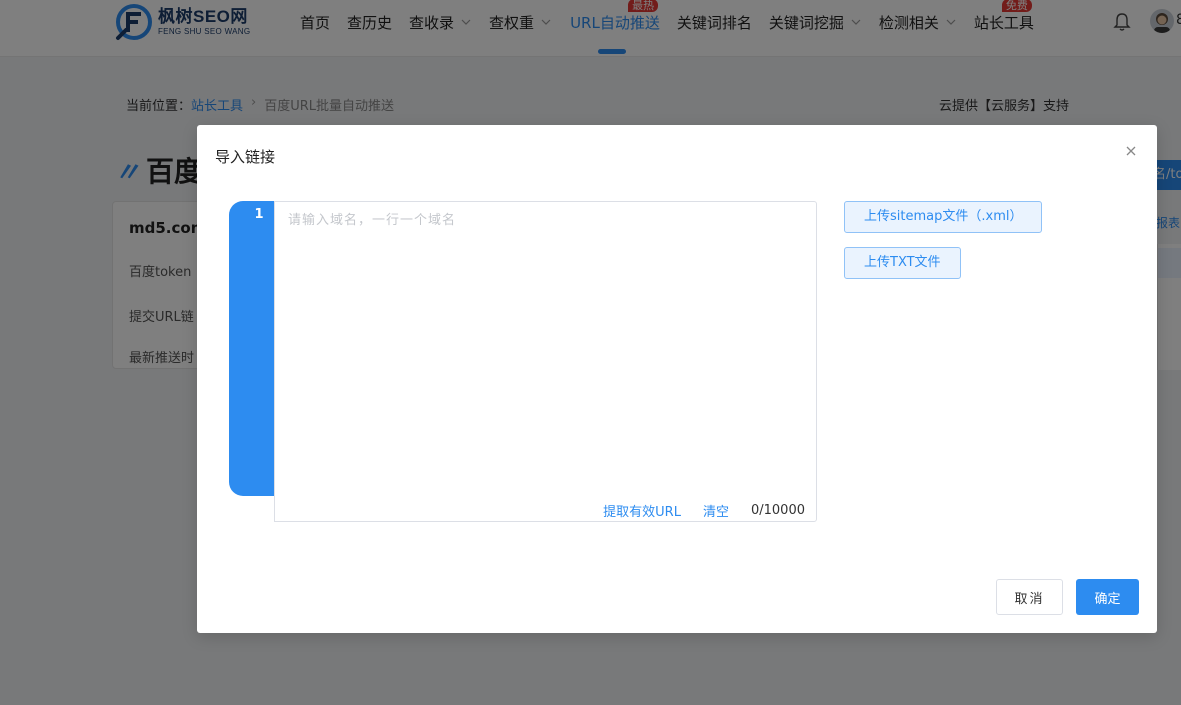 The image size is (1181, 705). I want to click on cancel-button: 取消, so click(1029, 597).